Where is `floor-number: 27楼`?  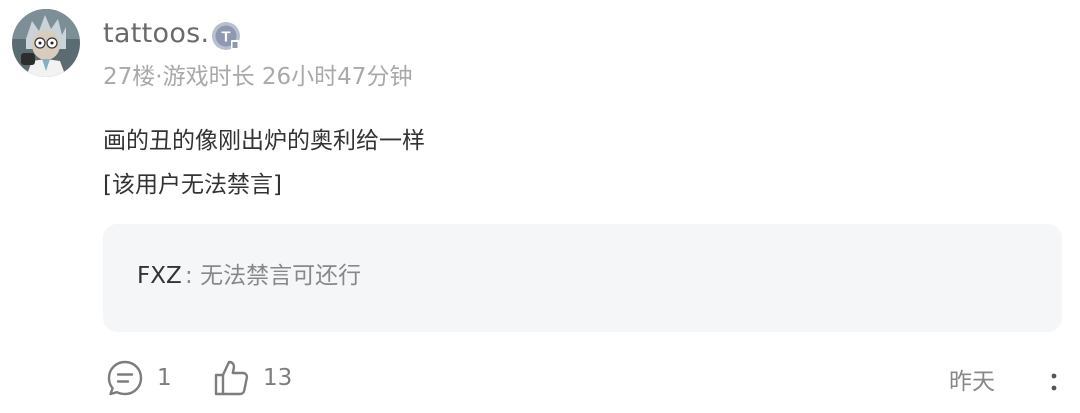 floor-number: 27楼 is located at coordinates (129, 77).